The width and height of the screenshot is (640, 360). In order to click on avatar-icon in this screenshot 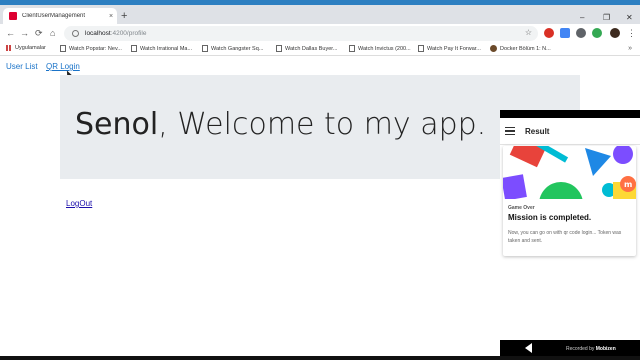, I will do `click(493, 48)`.